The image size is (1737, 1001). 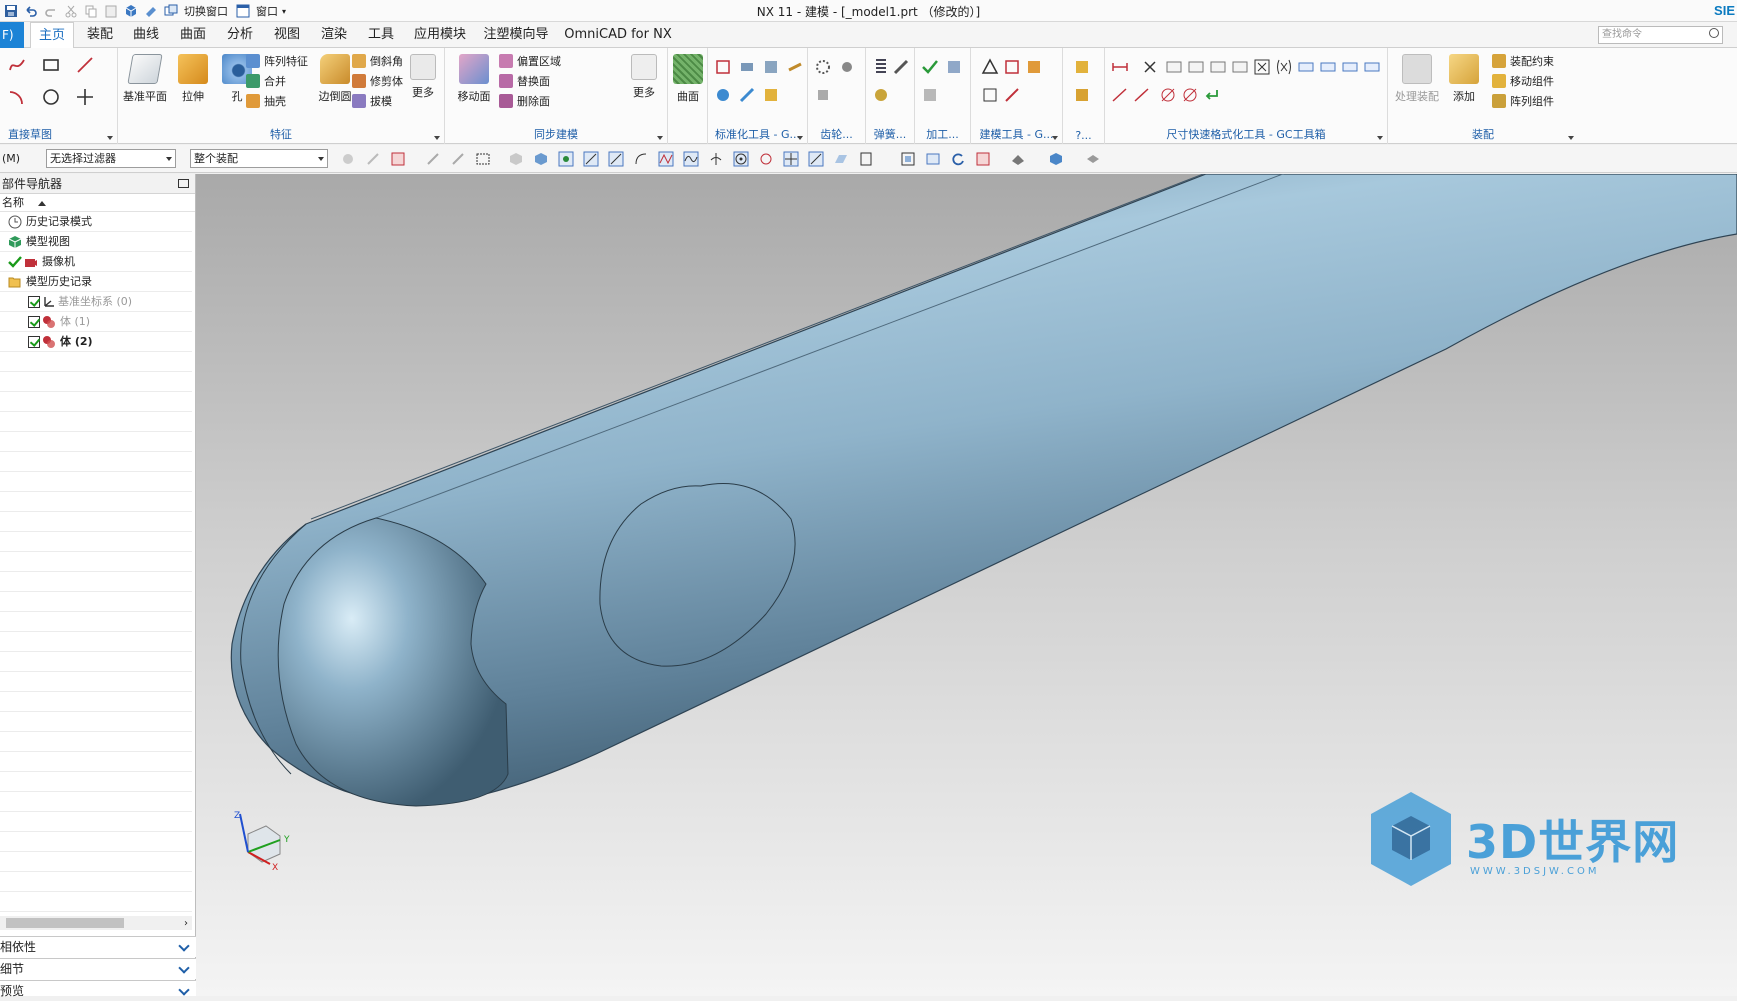 What do you see at coordinates (287, 35) in the screenshot?
I see `tab-view: 视图` at bounding box center [287, 35].